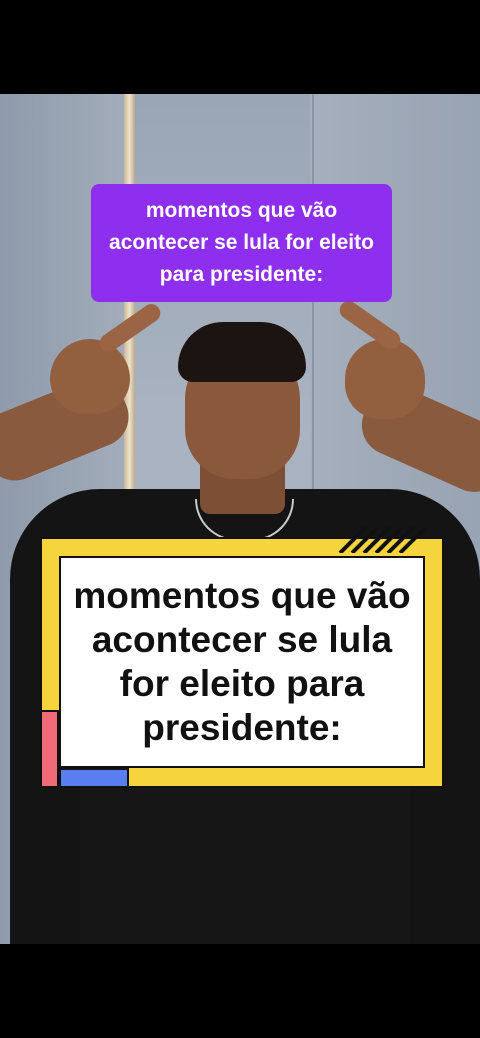 The image size is (480, 1038). What do you see at coordinates (383, 540) in the screenshot?
I see `stripes-decoration` at bounding box center [383, 540].